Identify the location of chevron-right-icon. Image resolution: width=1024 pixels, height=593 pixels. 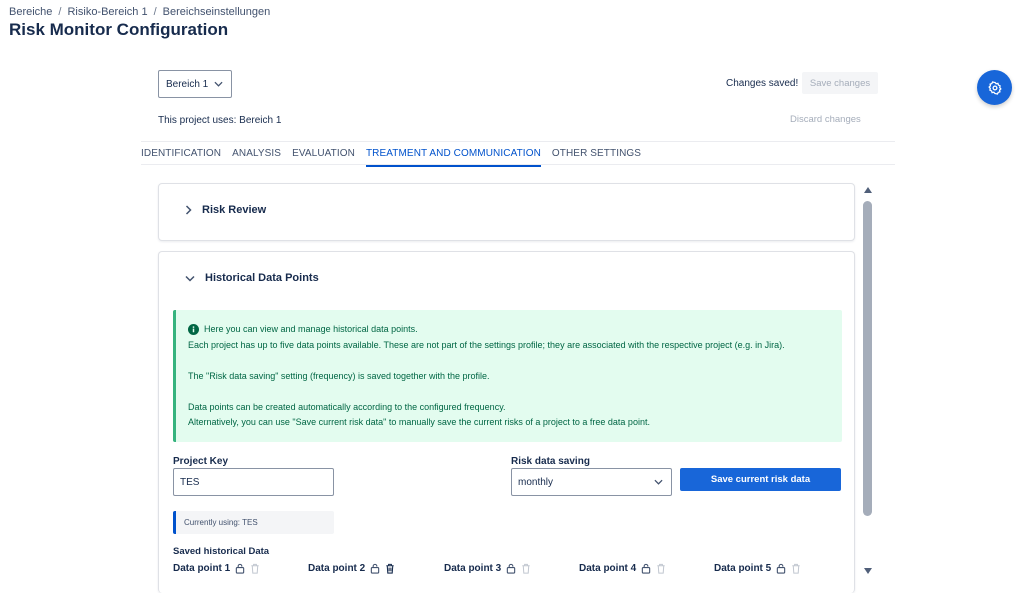
(188, 210).